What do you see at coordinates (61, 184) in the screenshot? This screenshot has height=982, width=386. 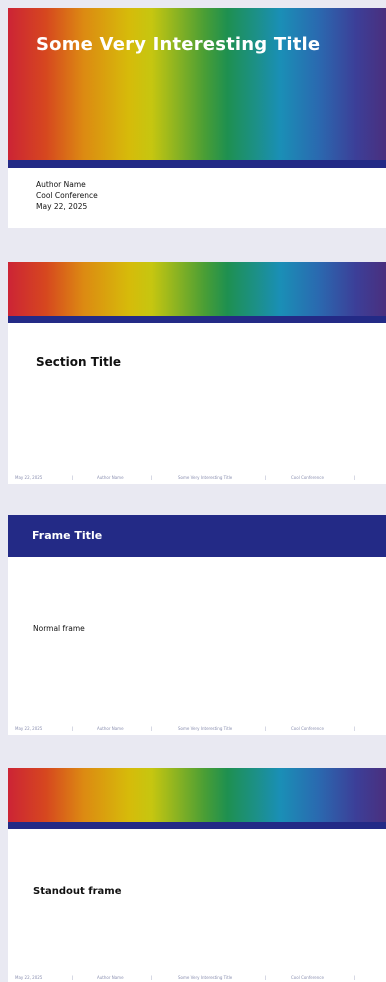 I see `author-name: Author Name` at bounding box center [61, 184].